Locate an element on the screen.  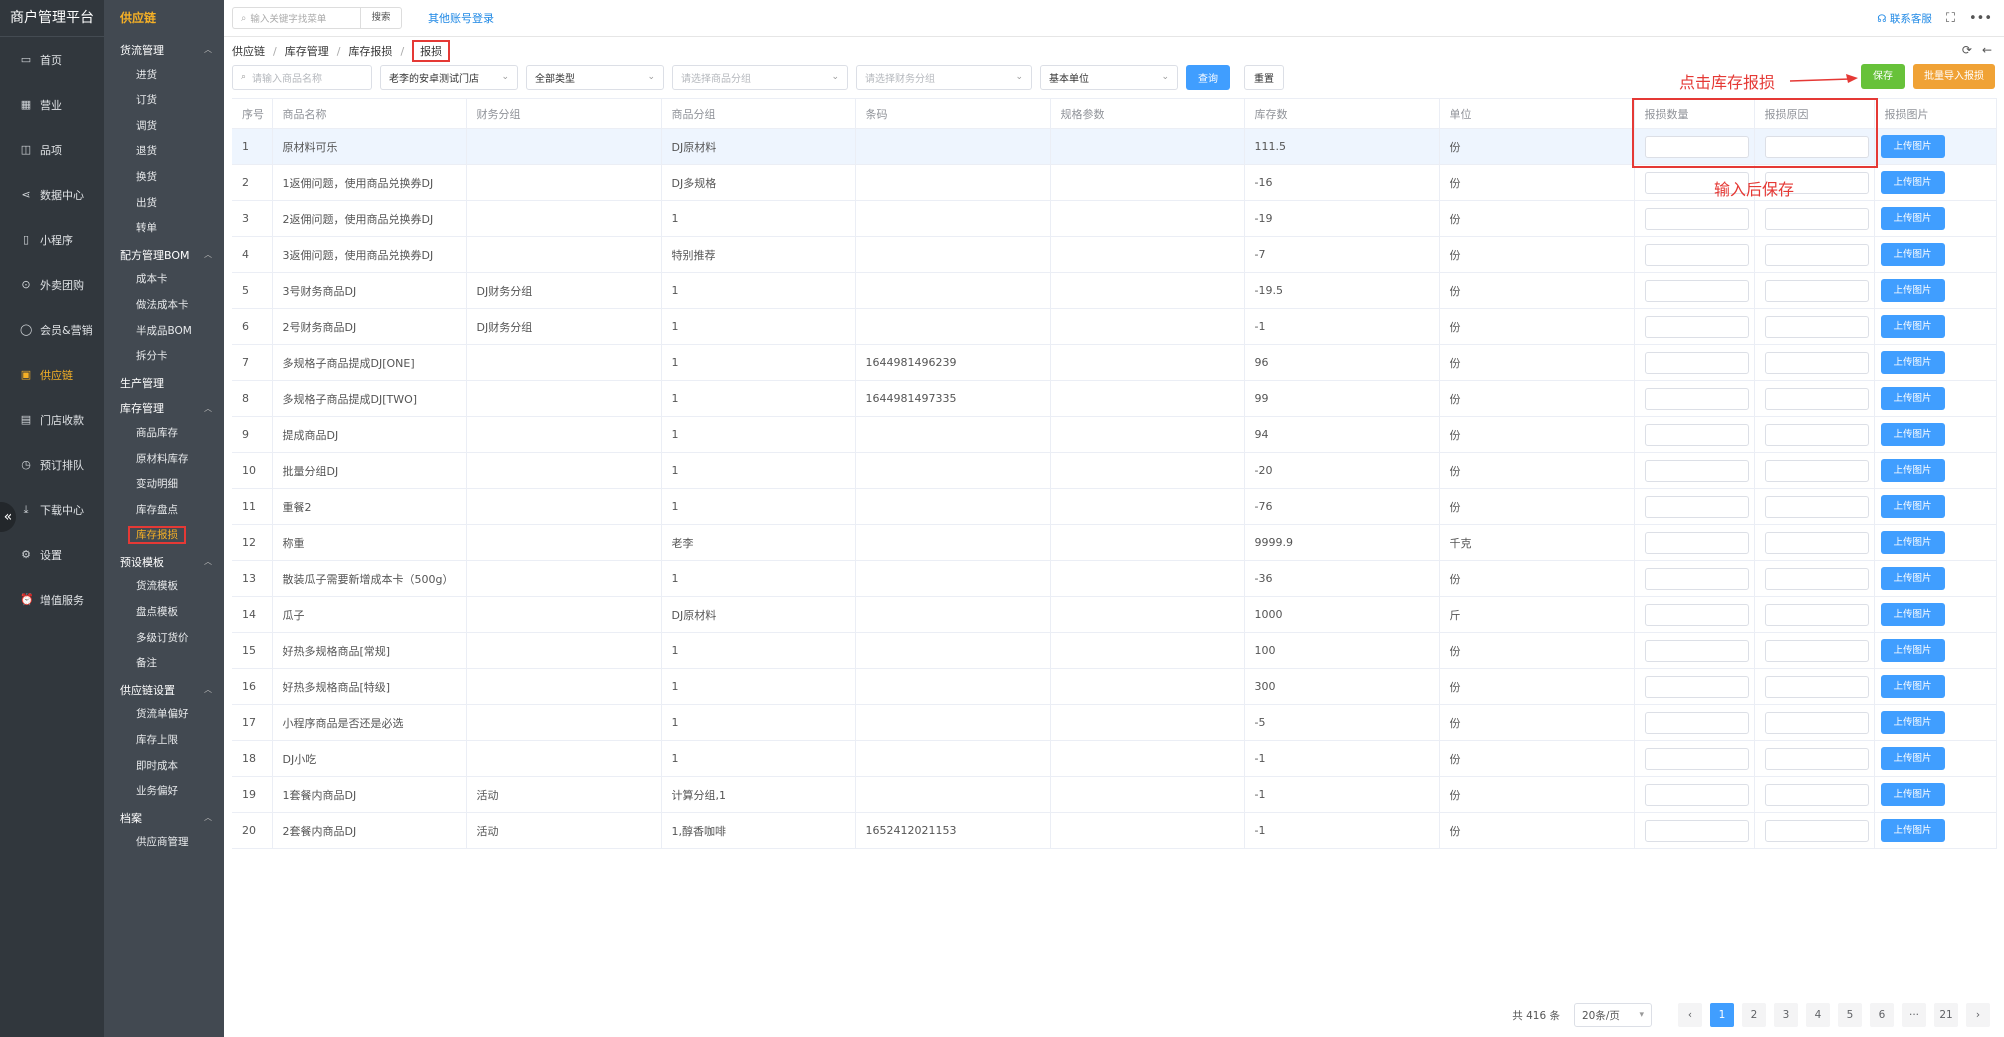
nav-item: ⏰ 增值服务 is located at coordinates (52, 599).